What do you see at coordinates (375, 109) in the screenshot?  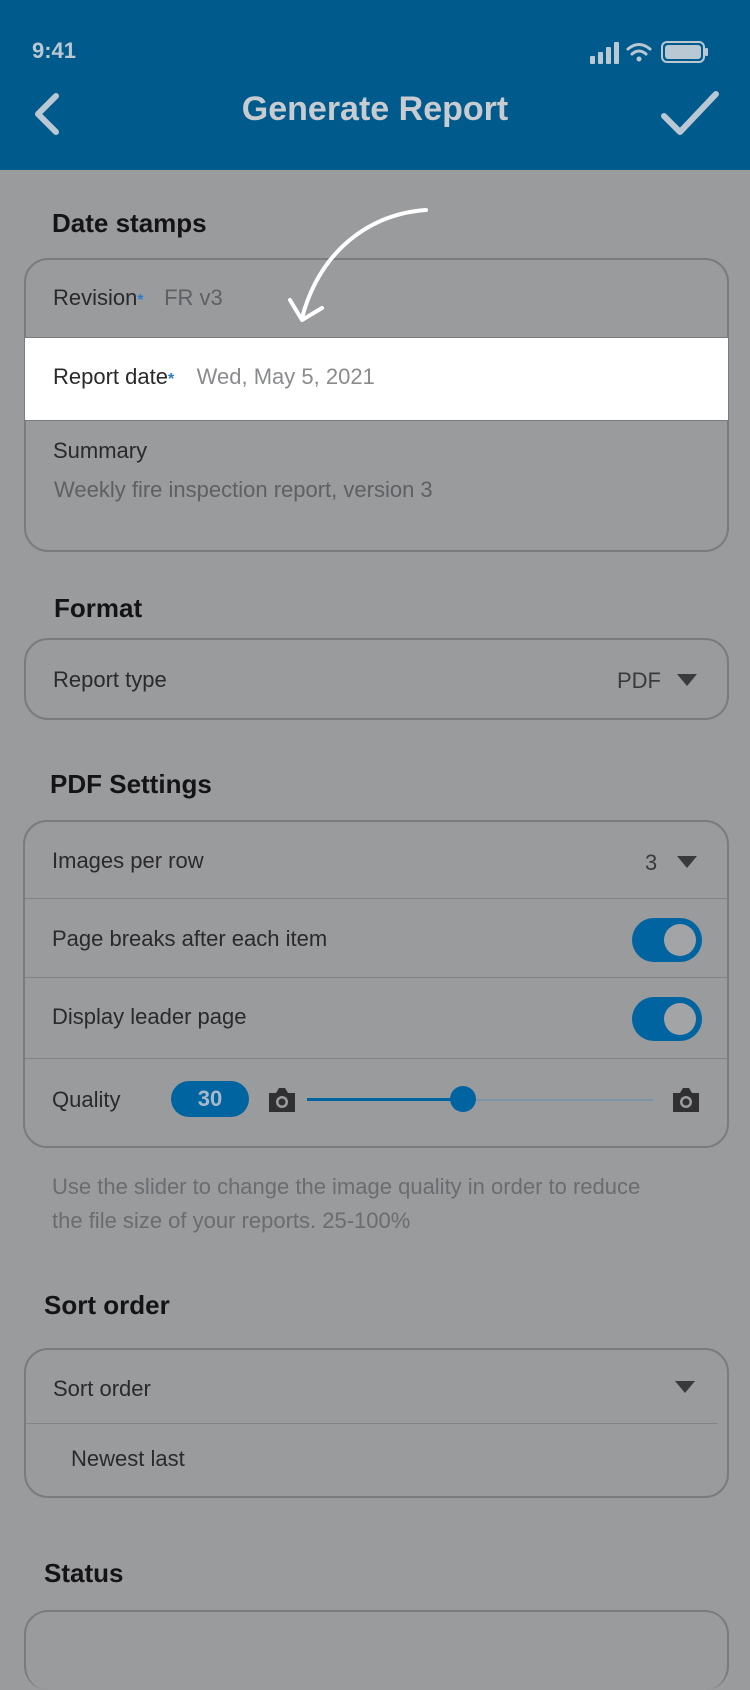 I see `page-title: Generate Report` at bounding box center [375, 109].